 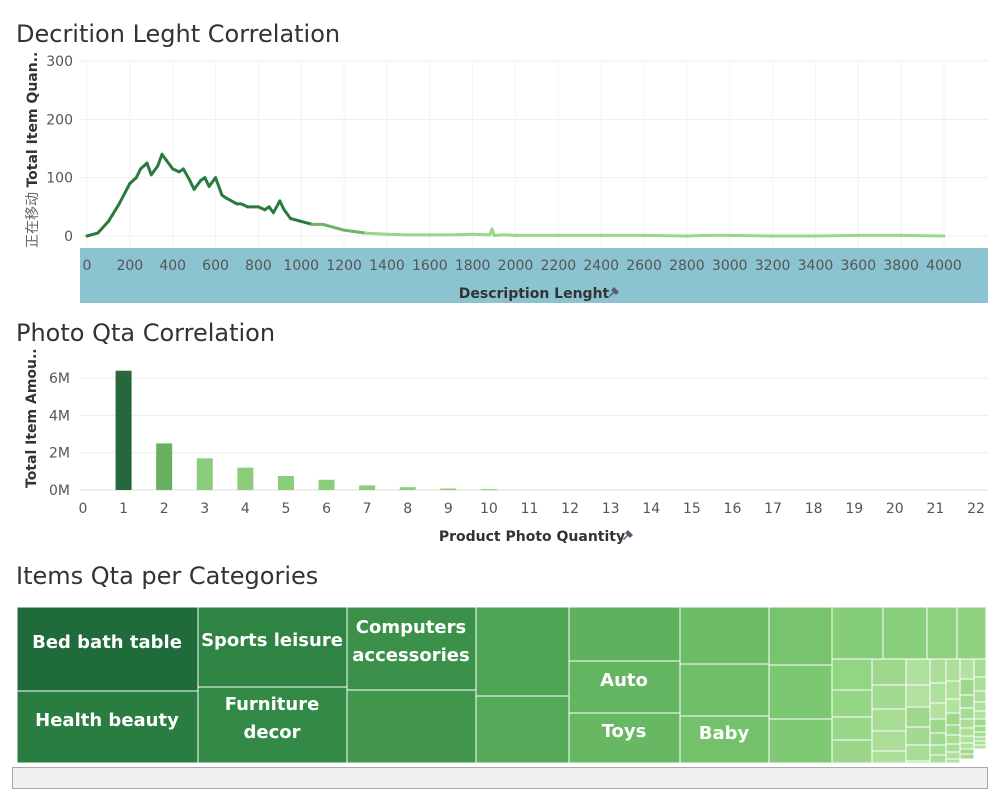 What do you see at coordinates (500, 778) in the screenshot?
I see `horizontal-scrollbar` at bounding box center [500, 778].